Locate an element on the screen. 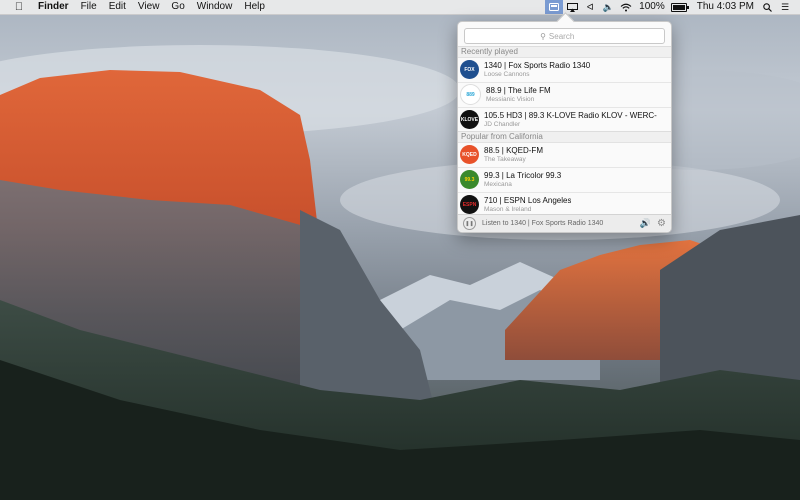 This screenshot has width=800, height=500. menu-go: Go is located at coordinates (177, 7).